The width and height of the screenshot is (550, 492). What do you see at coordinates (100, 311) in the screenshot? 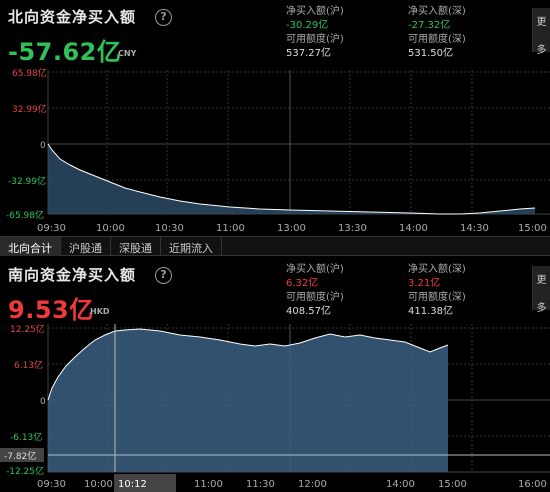
I see `south-currency: HKD` at bounding box center [100, 311].